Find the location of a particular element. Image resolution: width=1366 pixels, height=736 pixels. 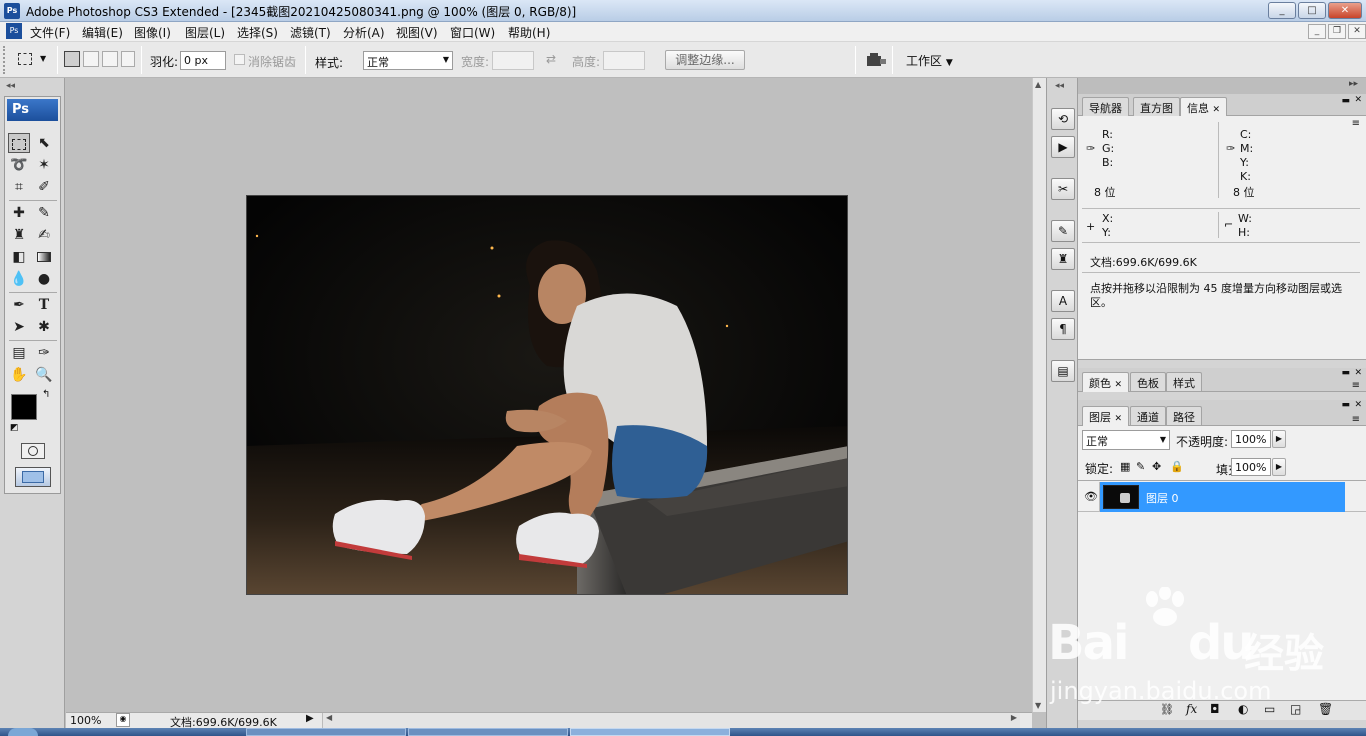

height-input is located at coordinates (624, 60).